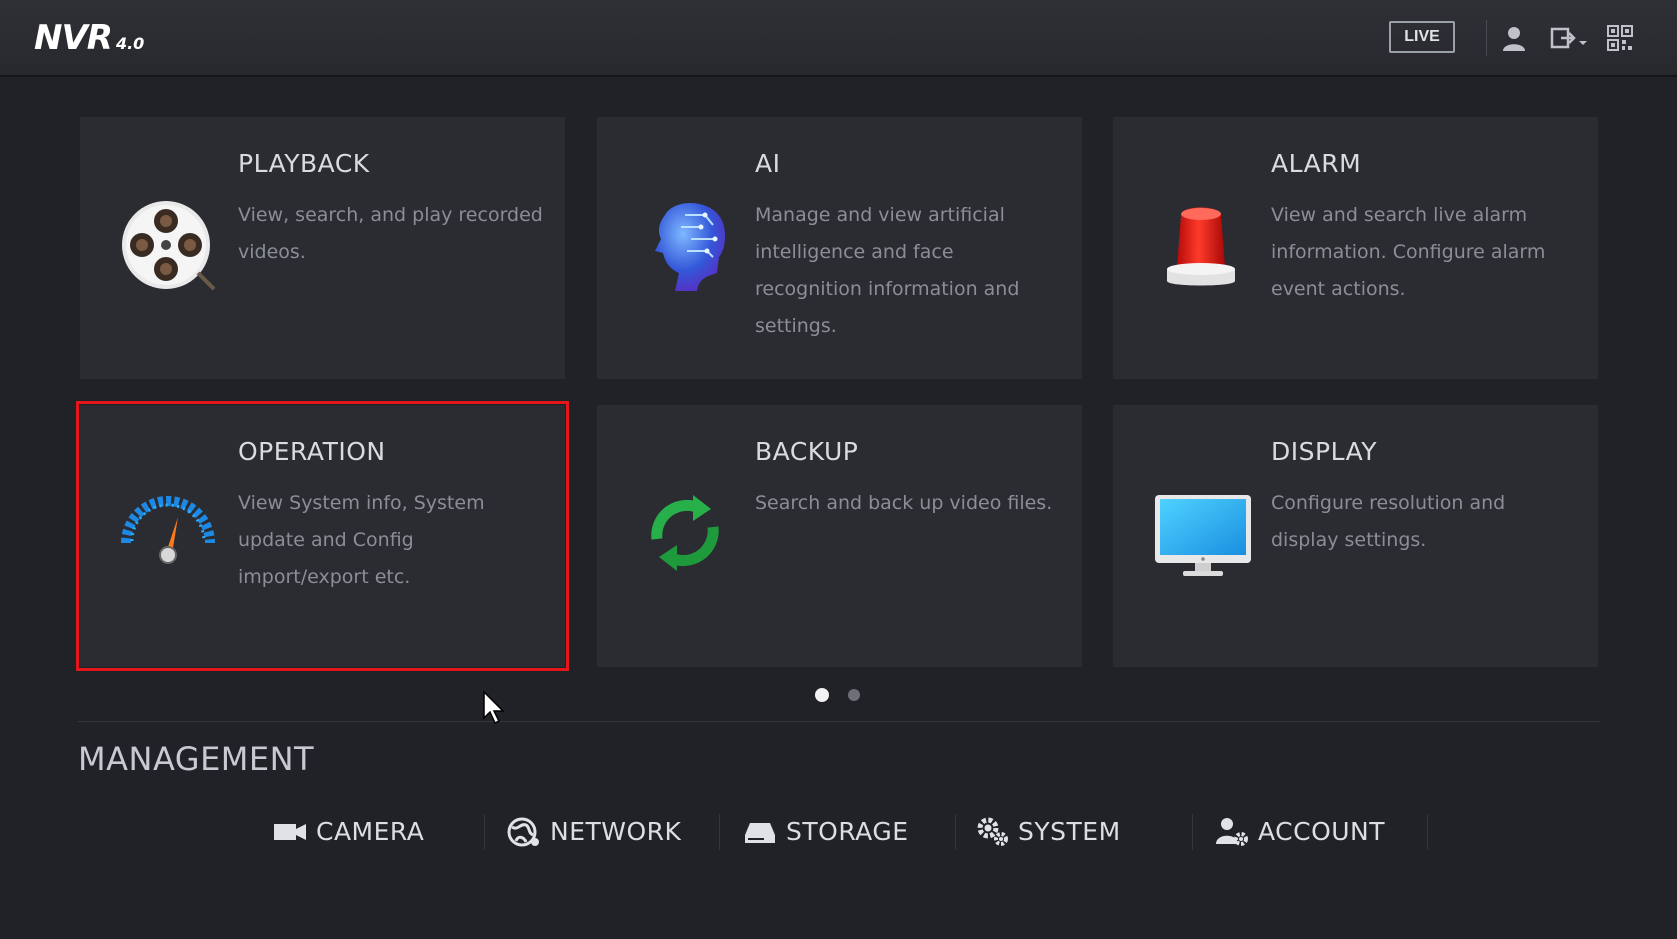 The width and height of the screenshot is (1677, 939). What do you see at coordinates (839, 536) in the screenshot?
I see `backup-card: BACKUP Search and back up video files.` at bounding box center [839, 536].